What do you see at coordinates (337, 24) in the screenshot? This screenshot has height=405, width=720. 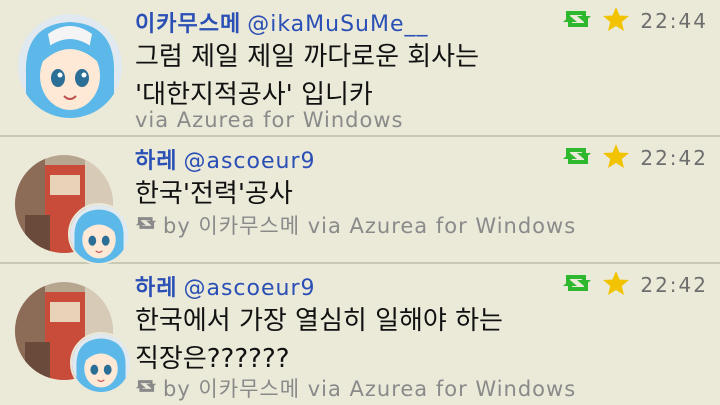 I see `user-handle: @ikaMuSuMe__` at bounding box center [337, 24].